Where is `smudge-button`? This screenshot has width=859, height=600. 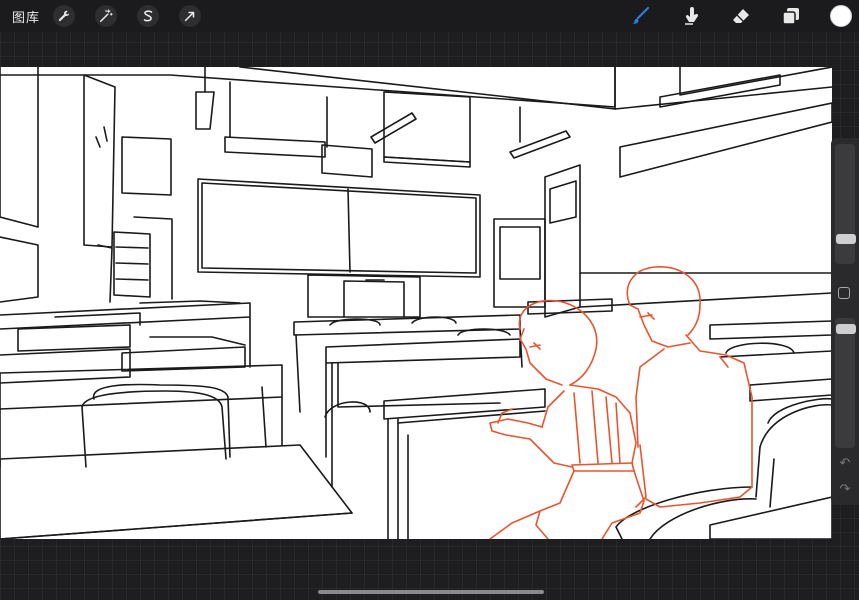 smudge-button is located at coordinates (691, 16).